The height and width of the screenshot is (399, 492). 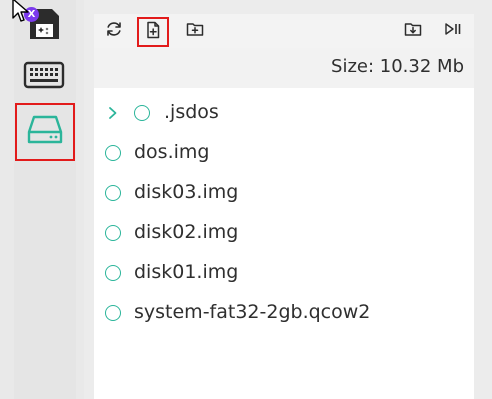 I want to click on list-item: disk03.img, so click(x=284, y=193).